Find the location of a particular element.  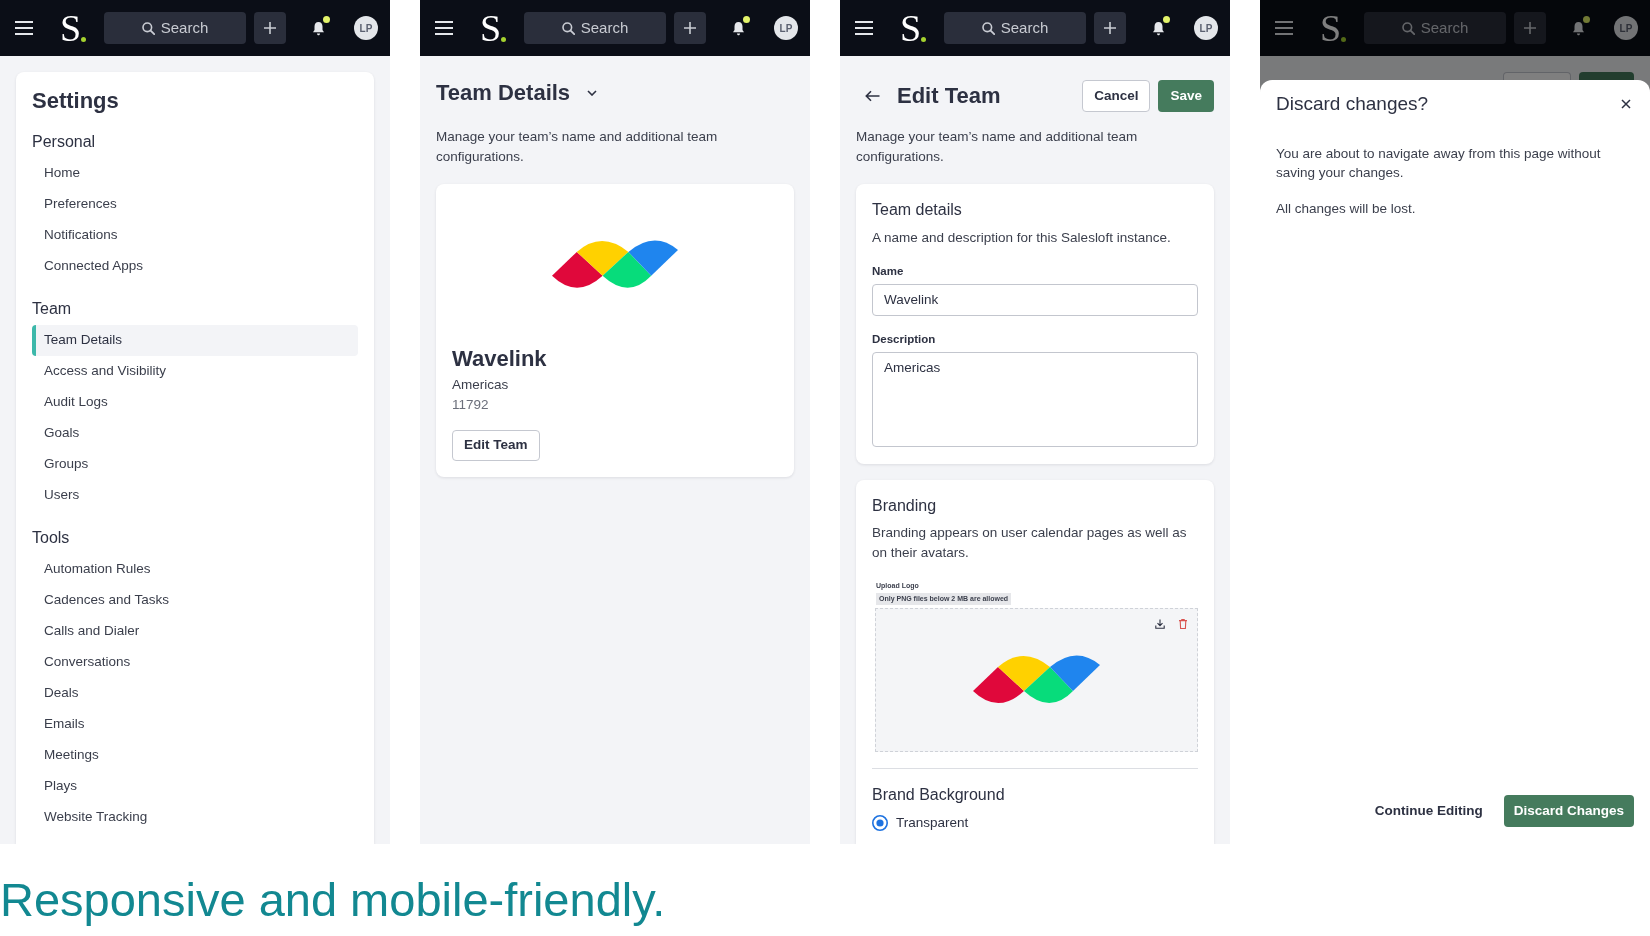

chevron-down-icon is located at coordinates (592, 93).